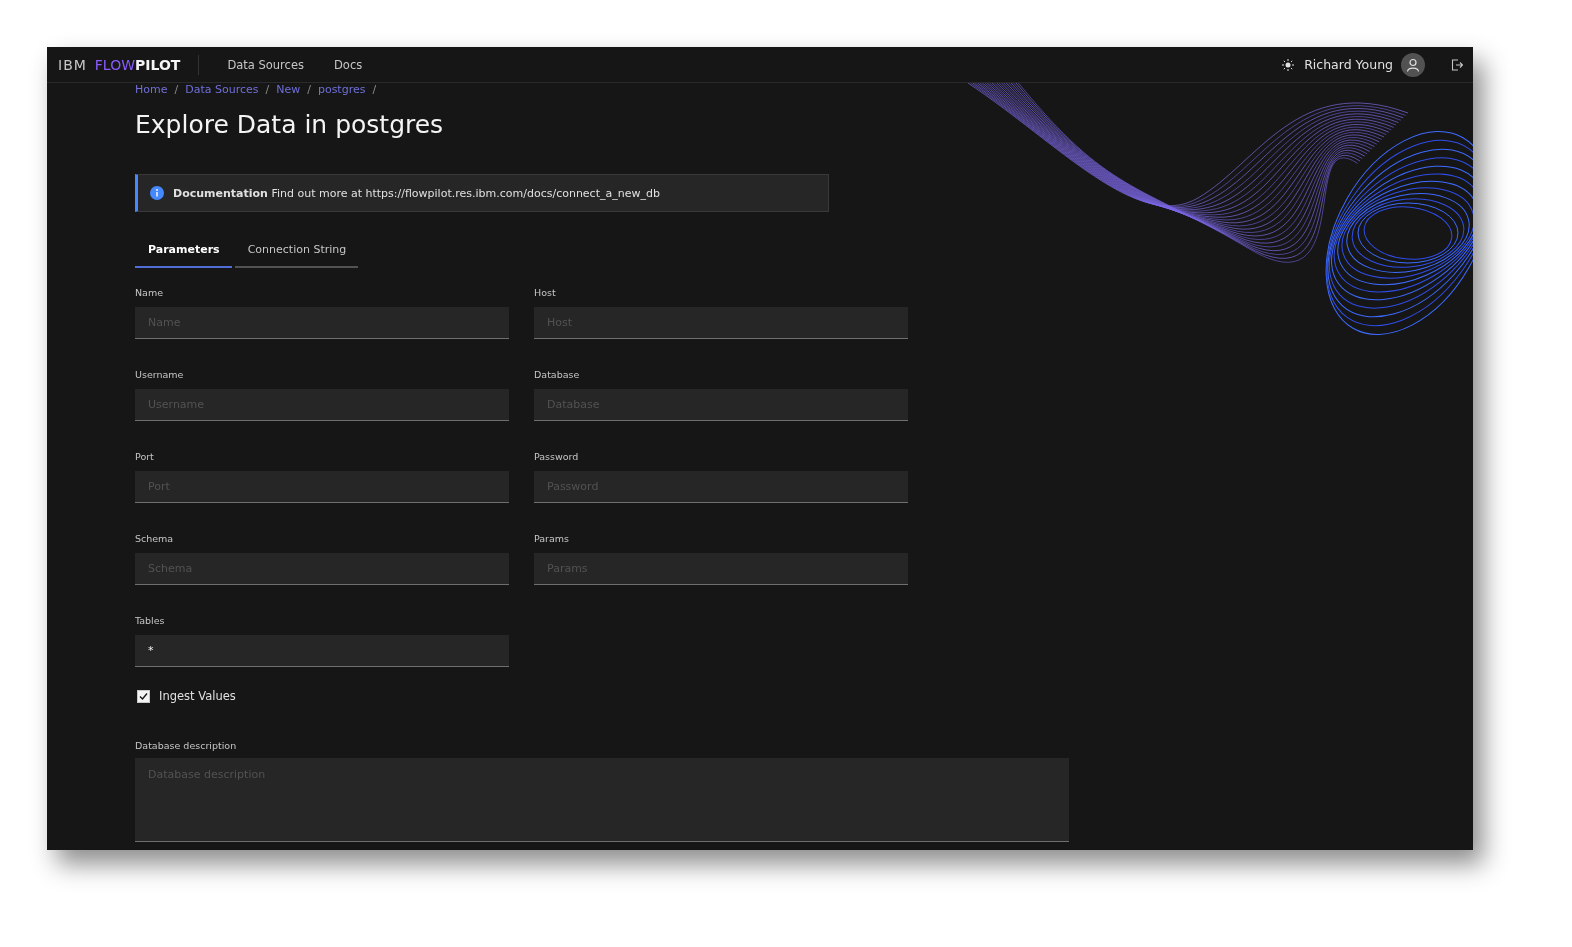 This screenshot has width=1572, height=947. I want to click on nav-link: Docs, so click(348, 64).